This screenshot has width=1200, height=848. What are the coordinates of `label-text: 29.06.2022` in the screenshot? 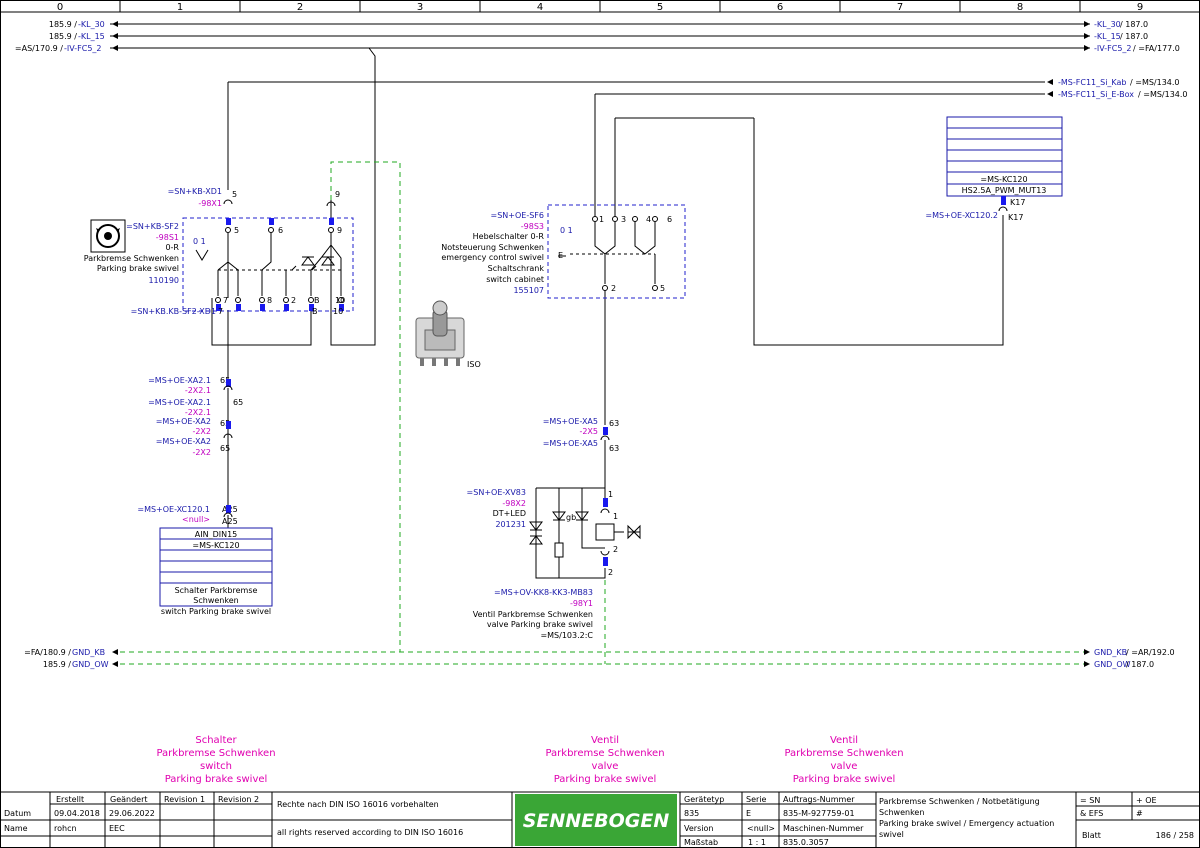 It's located at (132, 813).